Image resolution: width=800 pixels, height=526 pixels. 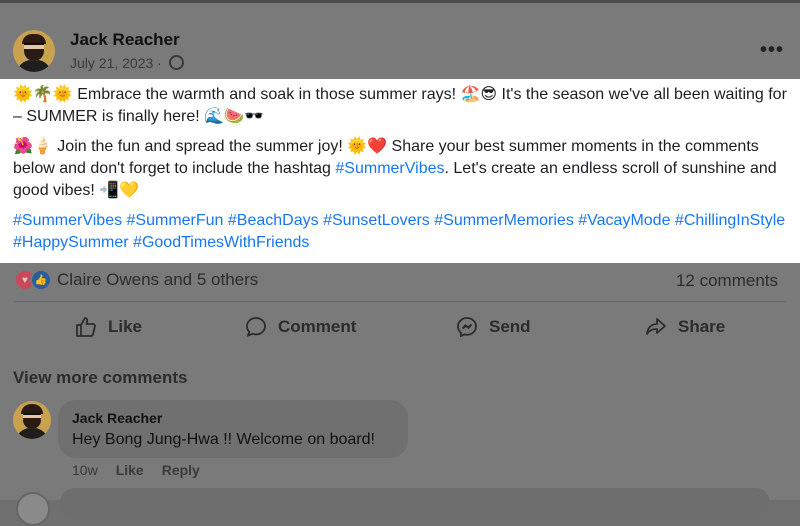 I want to click on comments-count: 12 comments, so click(x=727, y=281).